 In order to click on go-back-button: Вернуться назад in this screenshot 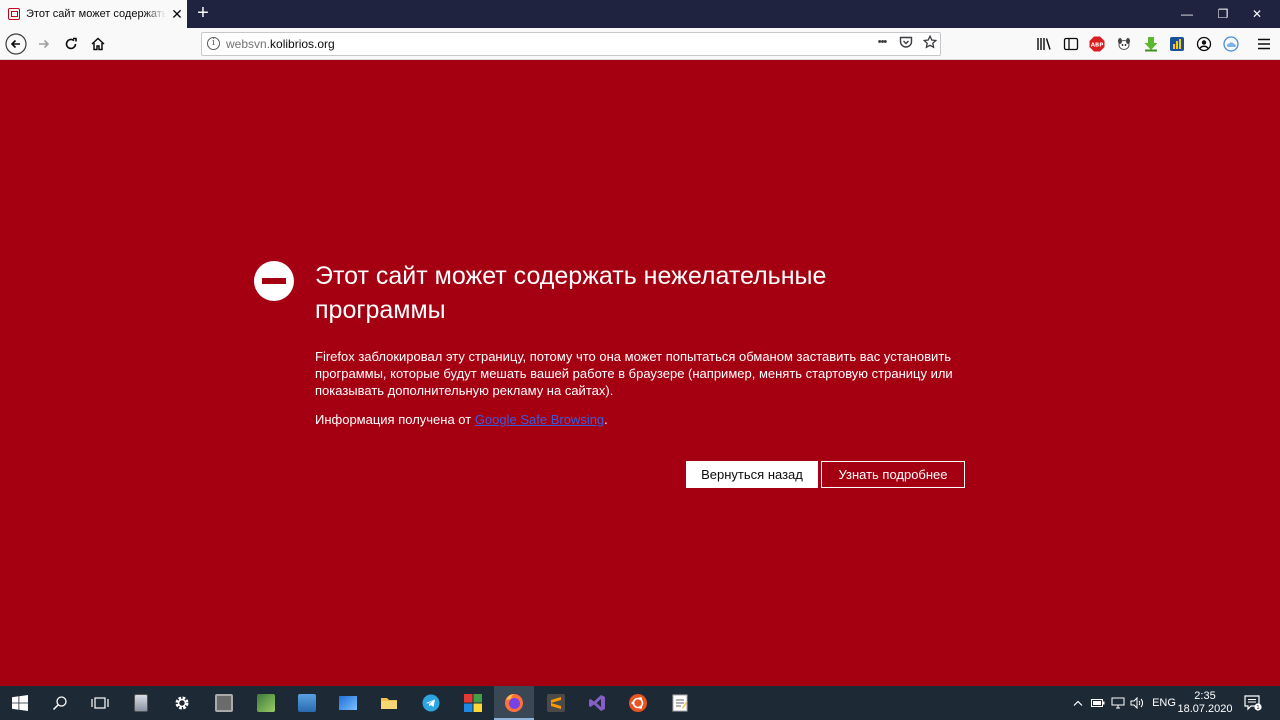, I will do `click(752, 474)`.